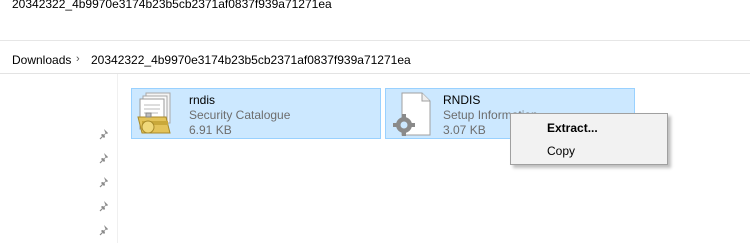  Describe the element at coordinates (240, 115) in the screenshot. I see `file-type: Security Catalogue` at that location.